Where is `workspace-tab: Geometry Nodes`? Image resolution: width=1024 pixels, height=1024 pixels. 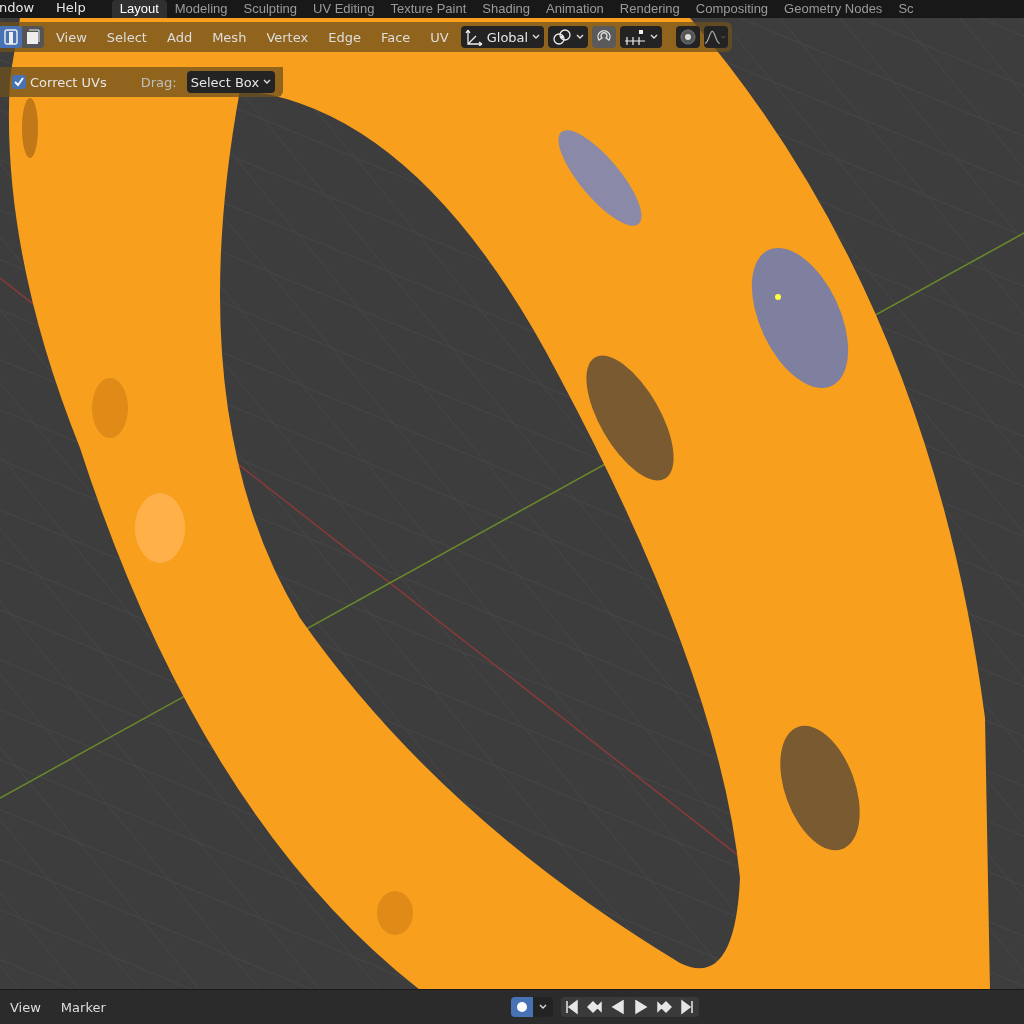 workspace-tab: Geometry Nodes is located at coordinates (833, 9).